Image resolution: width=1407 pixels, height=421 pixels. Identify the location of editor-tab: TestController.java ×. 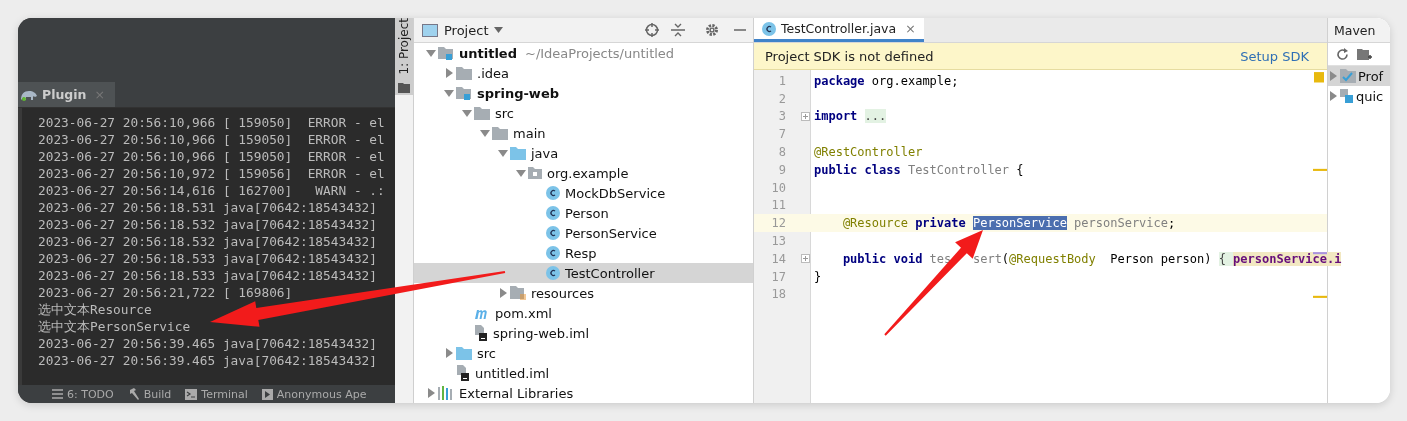
(839, 30).